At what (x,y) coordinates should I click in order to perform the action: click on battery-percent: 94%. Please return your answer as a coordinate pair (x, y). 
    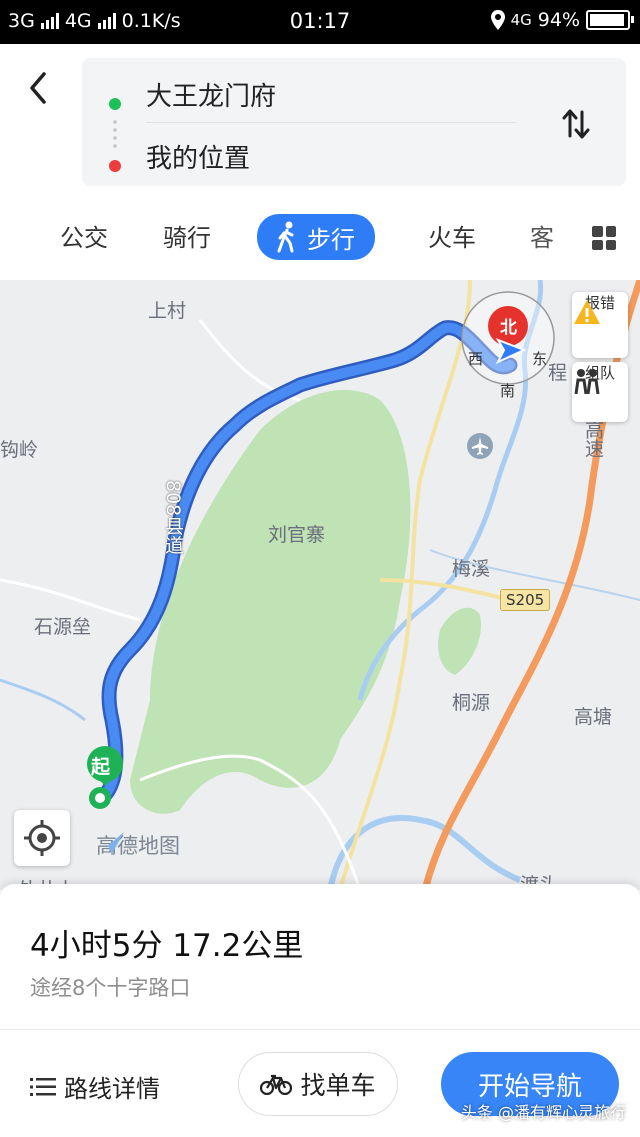
    Looking at the image, I should click on (558, 20).